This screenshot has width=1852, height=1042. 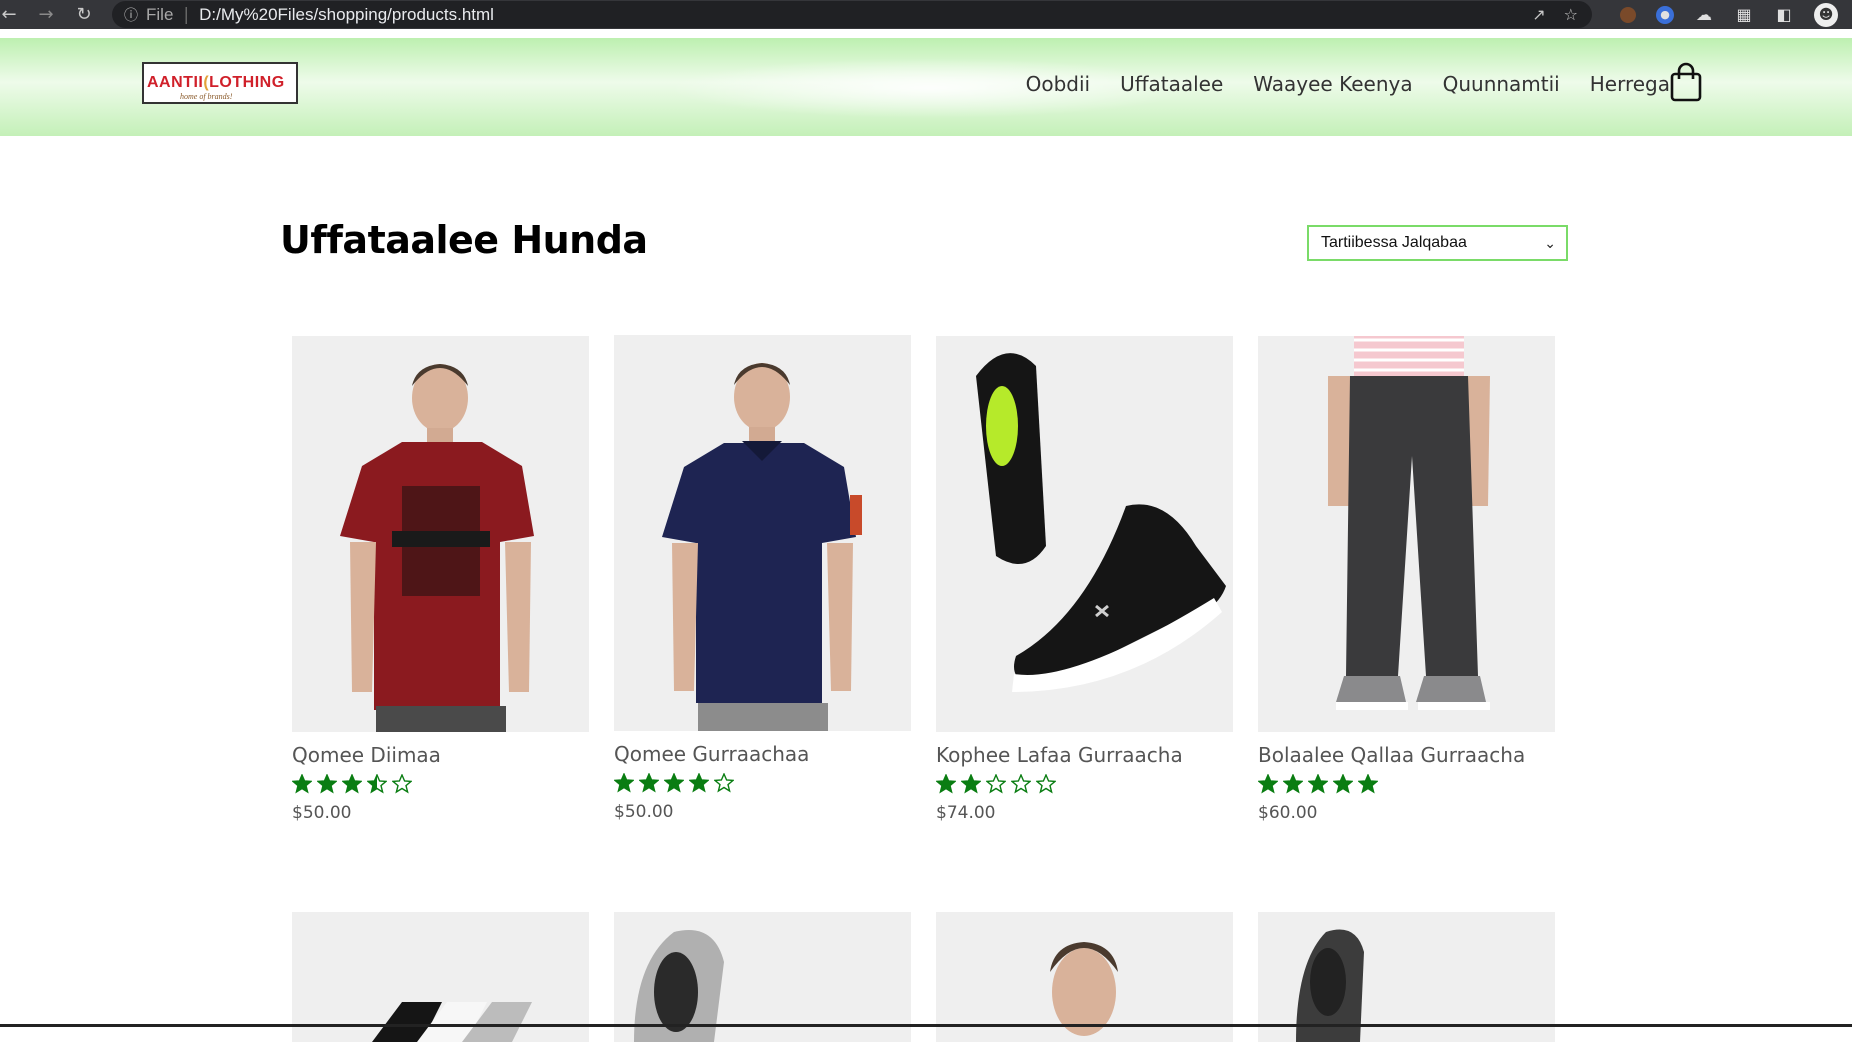 What do you see at coordinates (1630, 84) in the screenshot?
I see `nav-account: Herrega` at bounding box center [1630, 84].